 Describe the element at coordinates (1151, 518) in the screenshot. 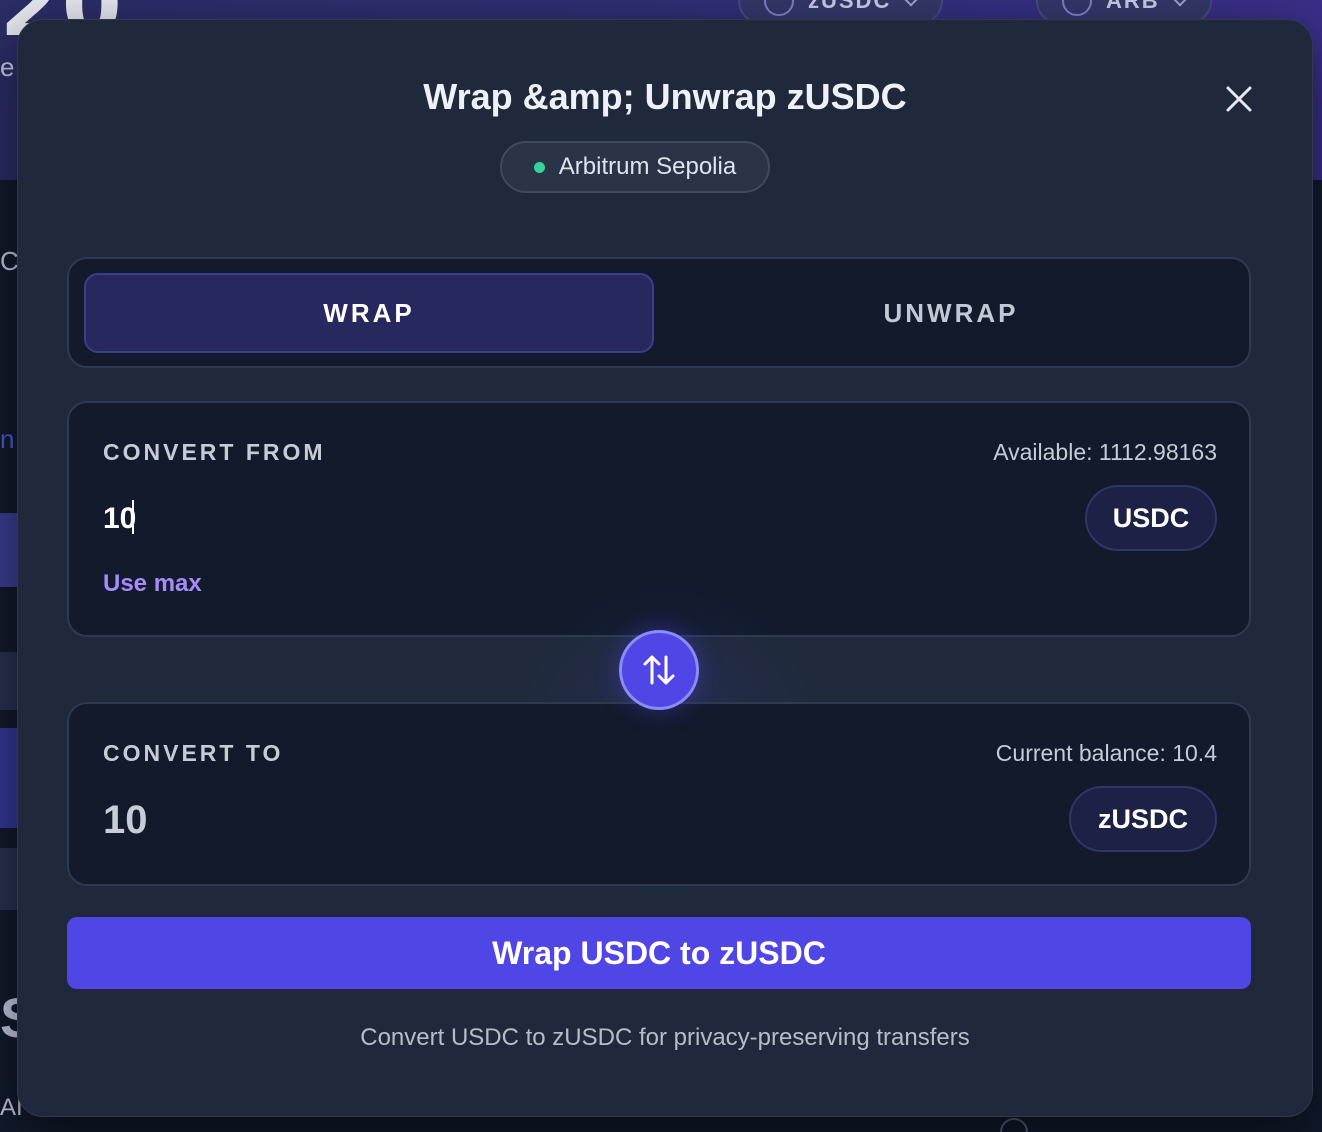

I see `from-token-badge: USDC` at that location.